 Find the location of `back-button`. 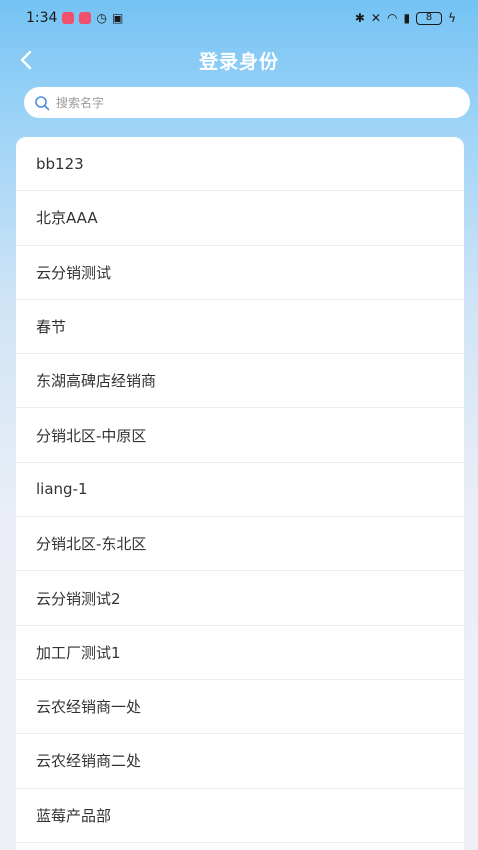

back-button is located at coordinates (26, 60).